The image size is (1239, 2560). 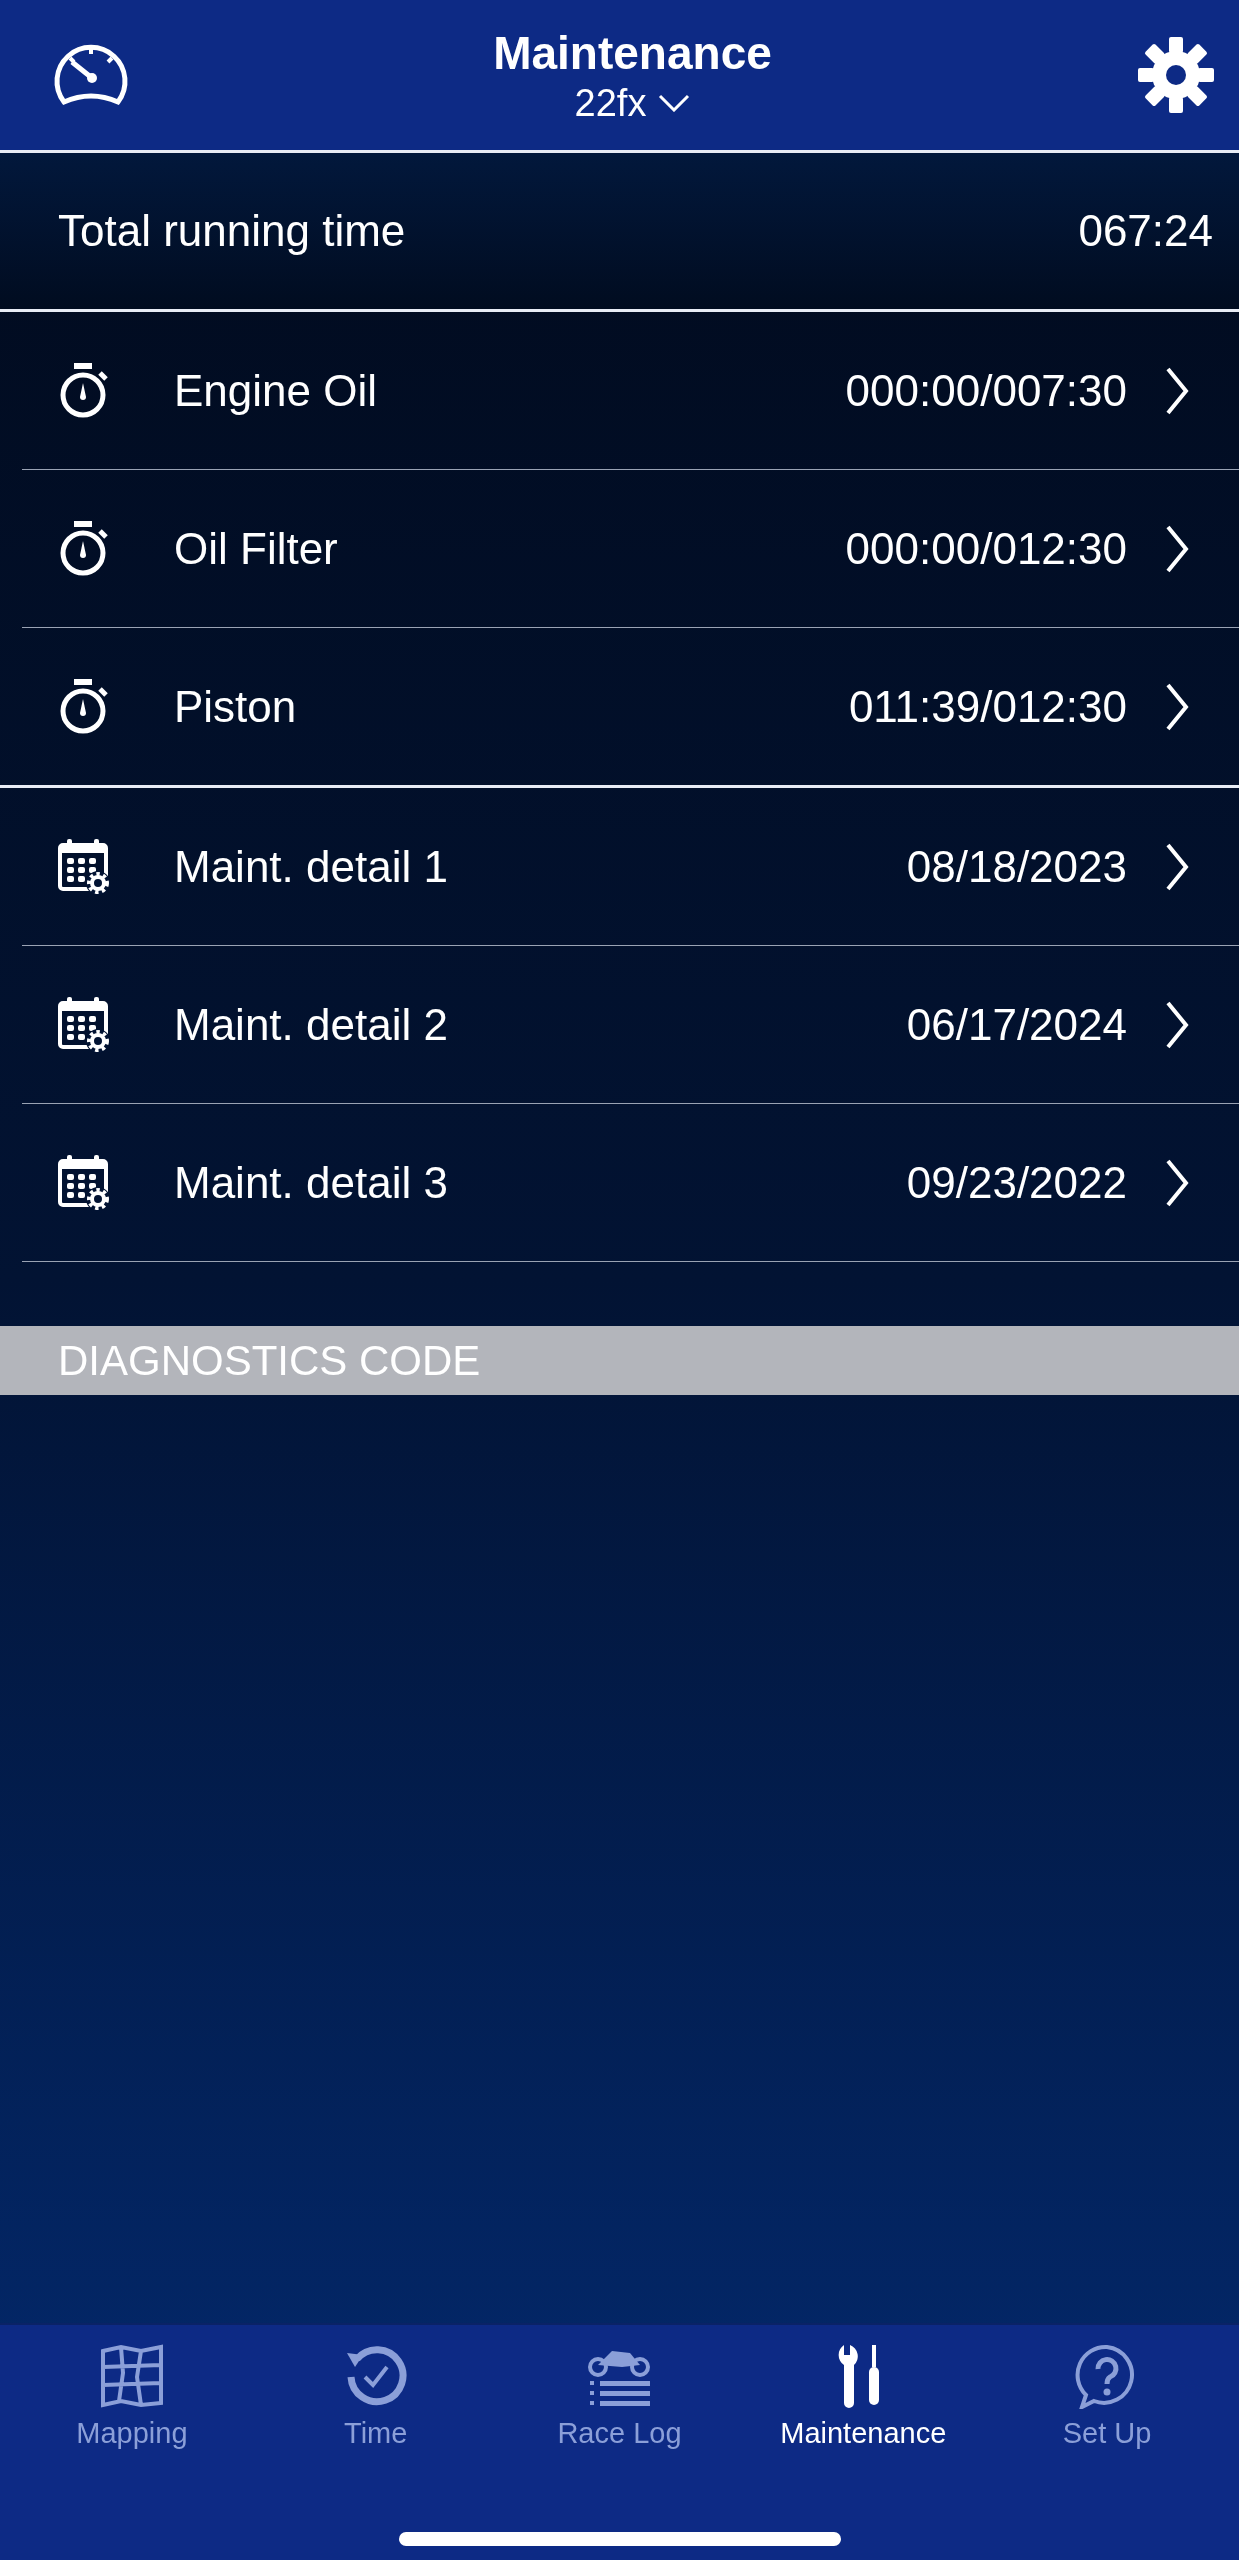 I want to click on tab: Time, so click(x=375, y=2396).